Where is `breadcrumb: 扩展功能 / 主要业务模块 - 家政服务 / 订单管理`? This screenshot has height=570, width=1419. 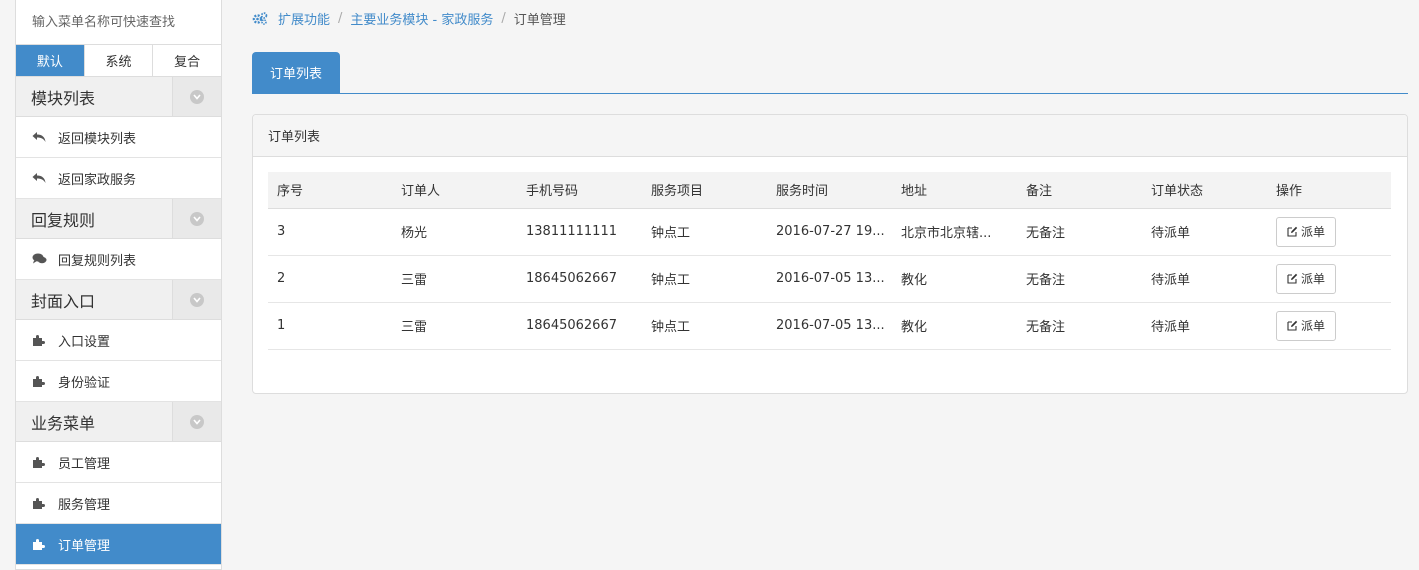
breadcrumb: 扩展功能 / 主要业务模块 - 家政服务 / 订单管理 is located at coordinates (409, 18).